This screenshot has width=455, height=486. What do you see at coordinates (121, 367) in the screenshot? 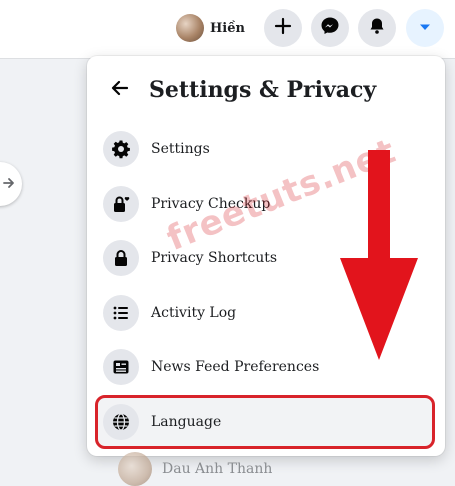
I see `newsfeed-icon` at bounding box center [121, 367].